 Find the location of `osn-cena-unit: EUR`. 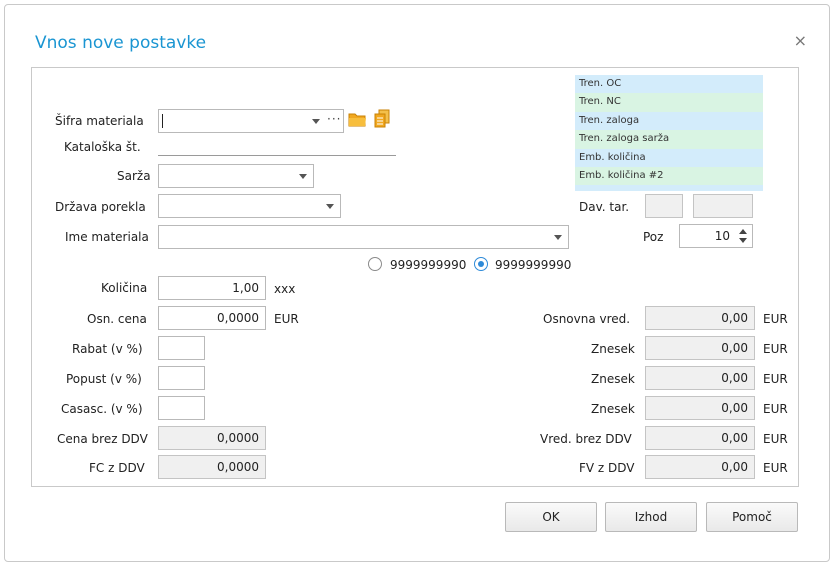

osn-cena-unit: EUR is located at coordinates (286, 319).